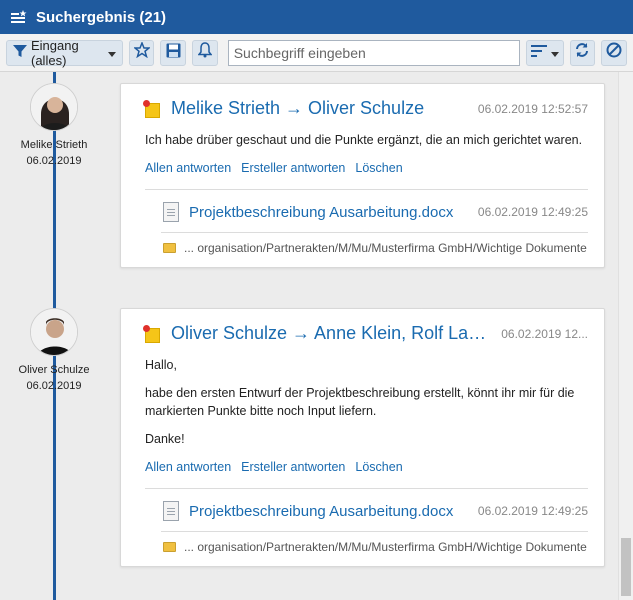 The image size is (633, 600). I want to click on message-text: Danke!, so click(165, 439).